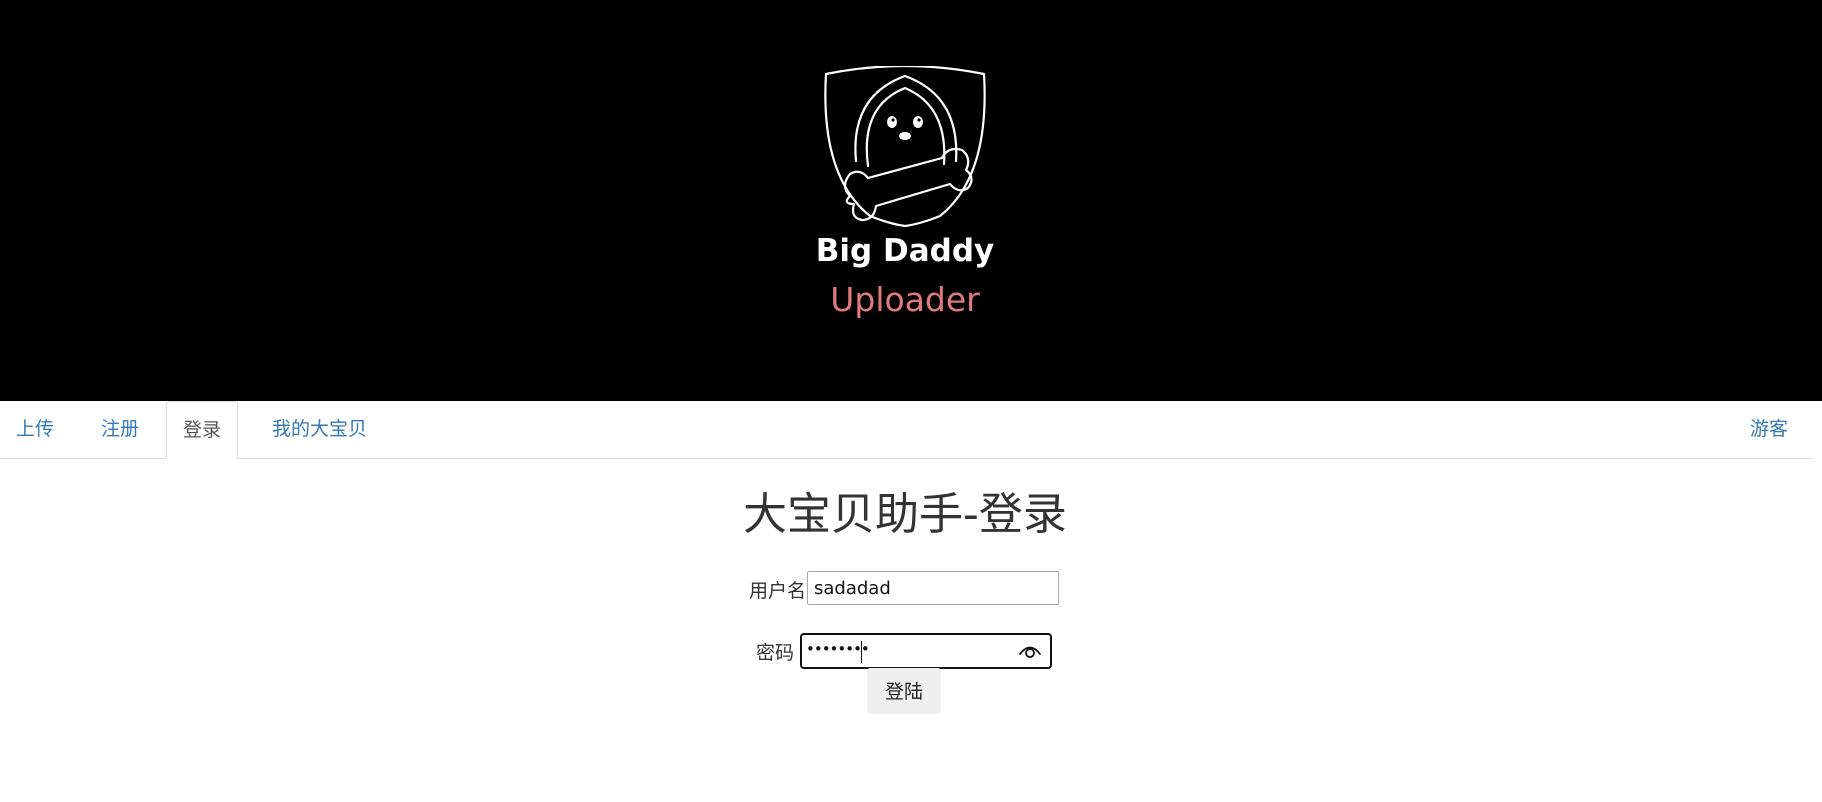  Describe the element at coordinates (120, 429) in the screenshot. I see `tab-register: 注册` at that location.